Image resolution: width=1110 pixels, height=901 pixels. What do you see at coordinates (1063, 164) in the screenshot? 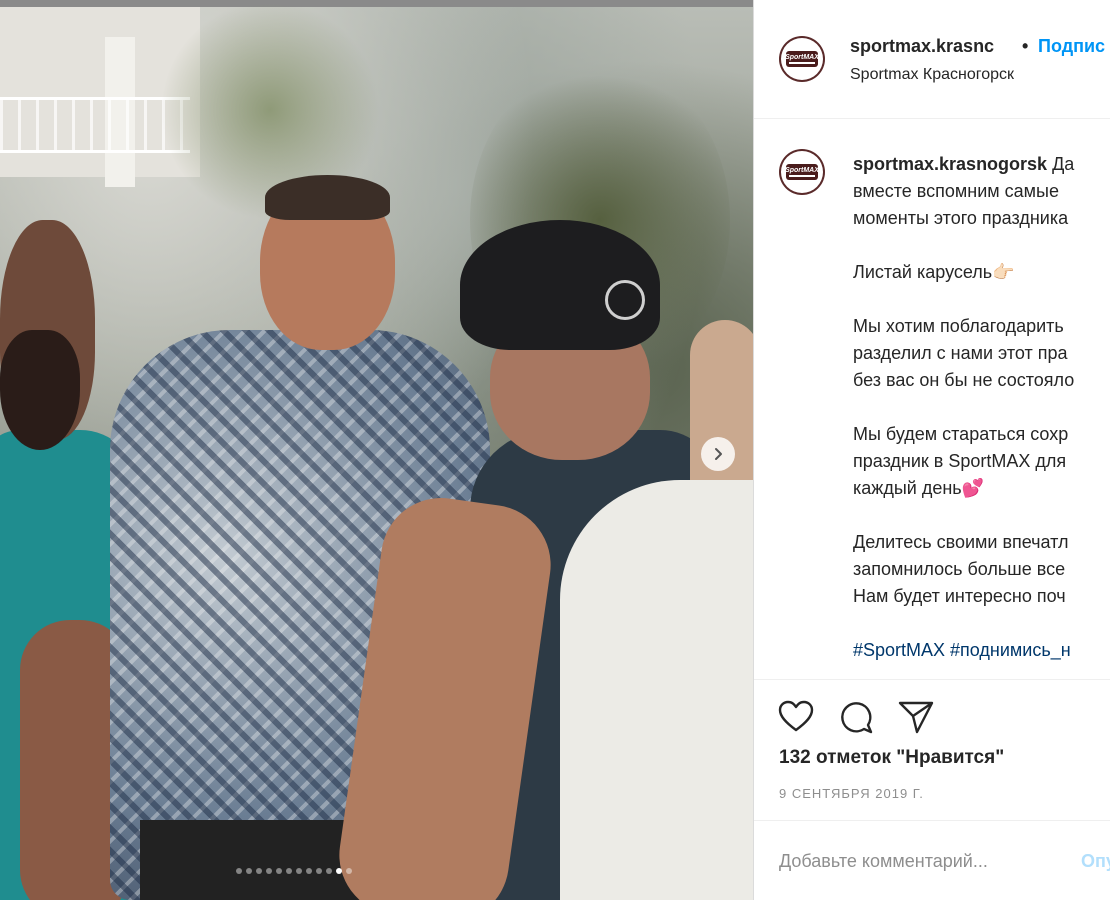
I see `caption-line: Да` at bounding box center [1063, 164].